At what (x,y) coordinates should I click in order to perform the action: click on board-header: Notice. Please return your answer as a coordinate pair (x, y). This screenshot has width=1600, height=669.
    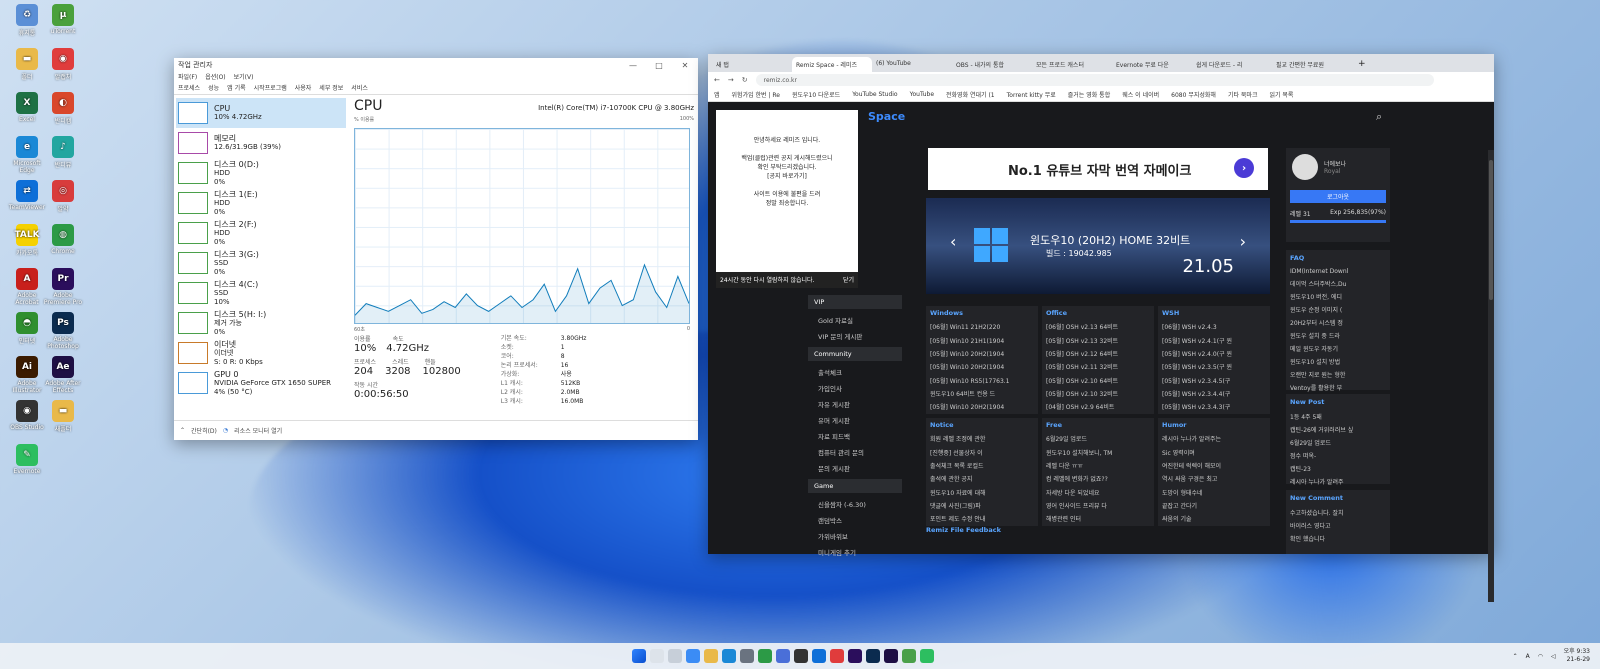
    Looking at the image, I should click on (982, 425).